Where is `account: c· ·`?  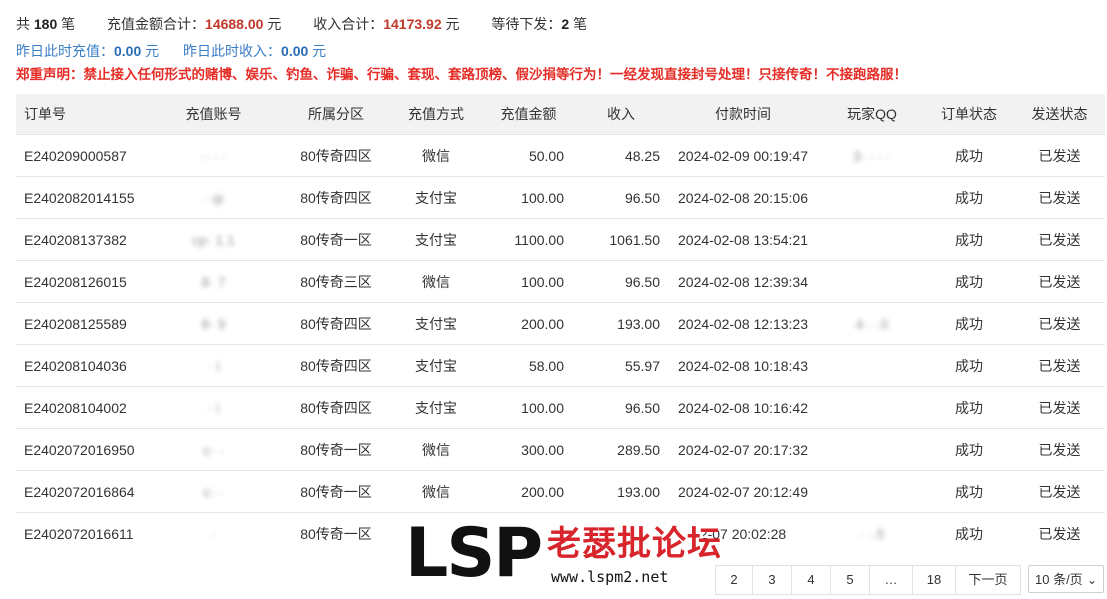 account: c· · is located at coordinates (213, 491).